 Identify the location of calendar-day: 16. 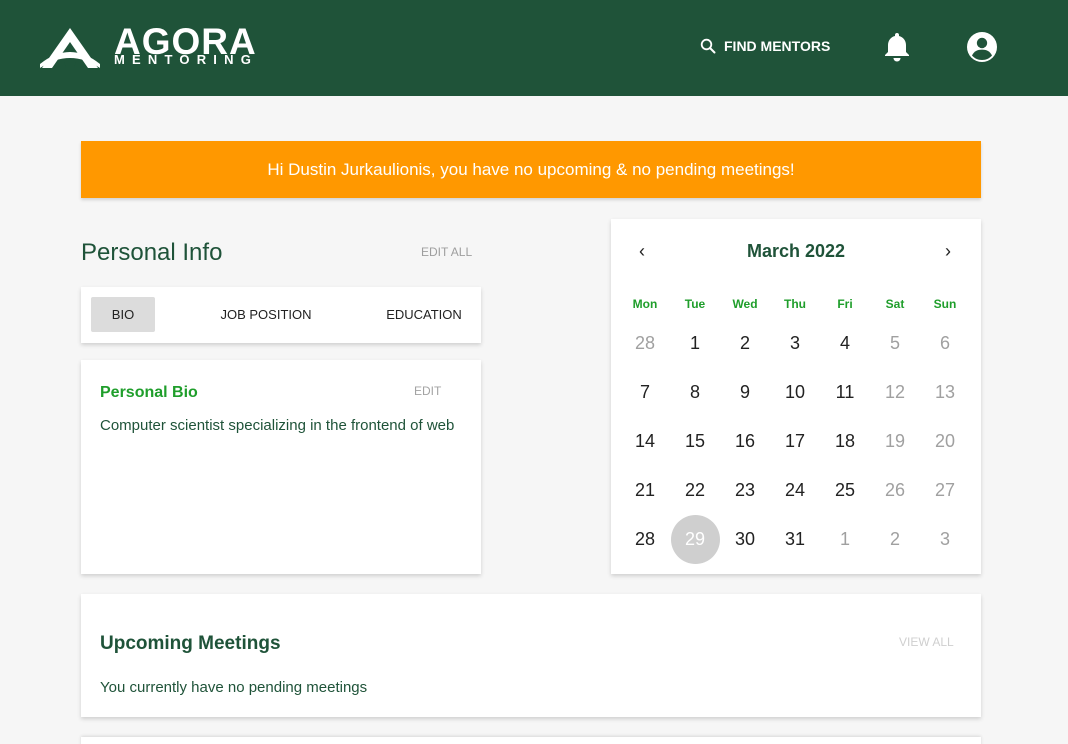
(745, 441).